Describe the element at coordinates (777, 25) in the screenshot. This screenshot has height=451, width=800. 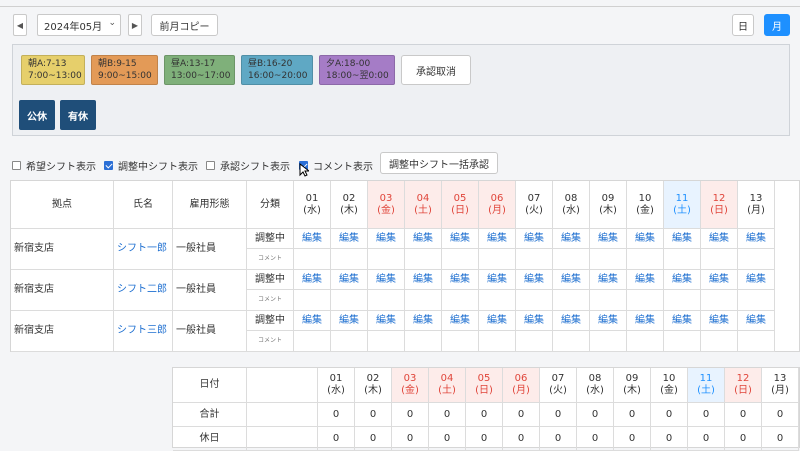
I see `month-view-button: 月` at that location.